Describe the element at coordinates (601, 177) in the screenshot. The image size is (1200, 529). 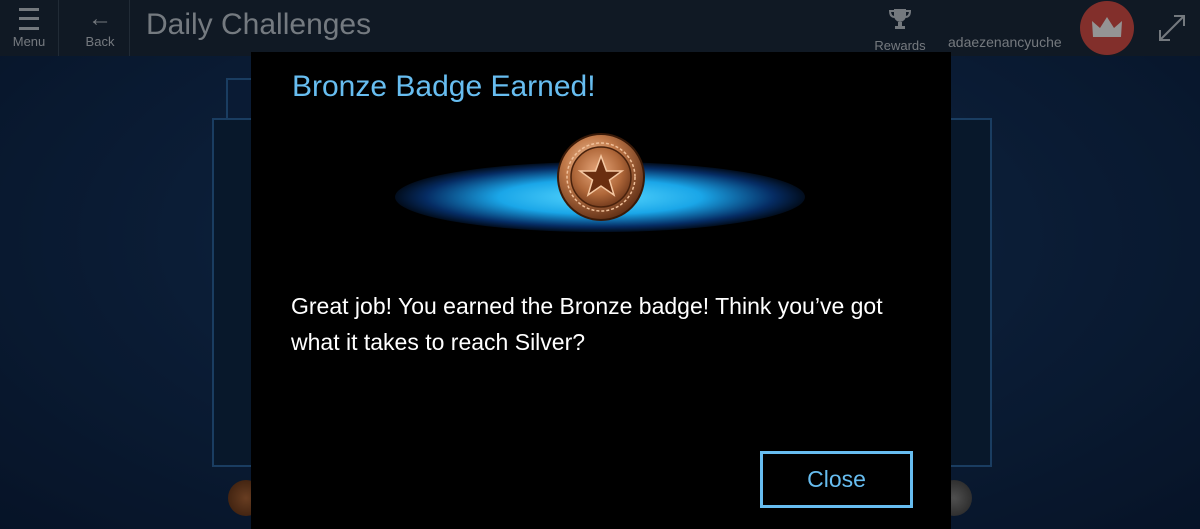
I see `bronze-badge-icon` at that location.